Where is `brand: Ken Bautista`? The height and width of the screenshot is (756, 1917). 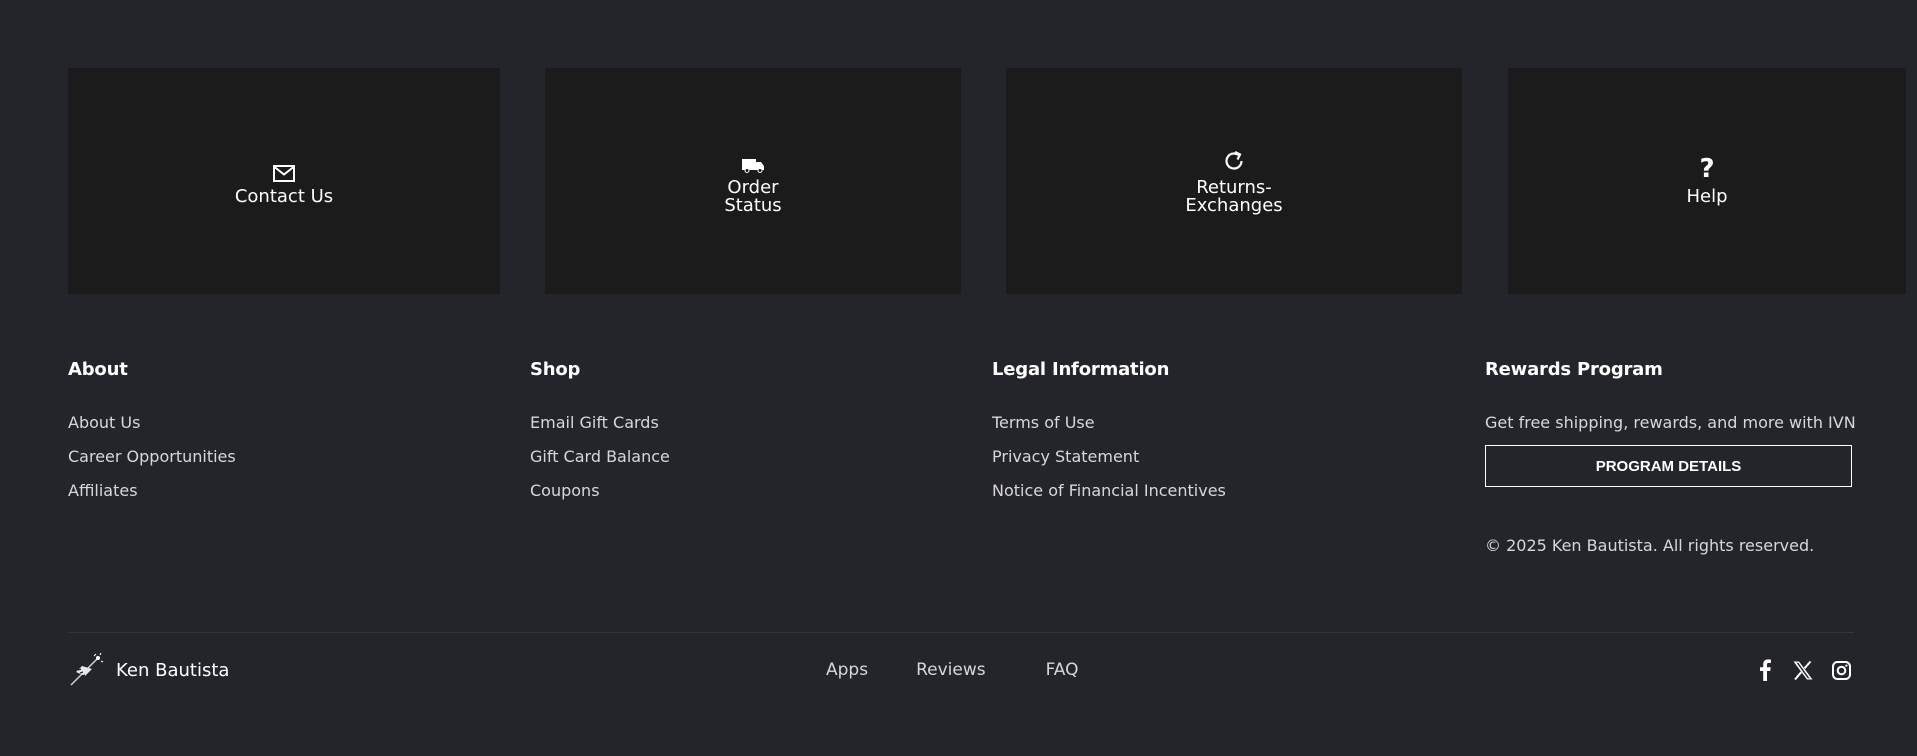 brand: Ken Bautista is located at coordinates (148, 670).